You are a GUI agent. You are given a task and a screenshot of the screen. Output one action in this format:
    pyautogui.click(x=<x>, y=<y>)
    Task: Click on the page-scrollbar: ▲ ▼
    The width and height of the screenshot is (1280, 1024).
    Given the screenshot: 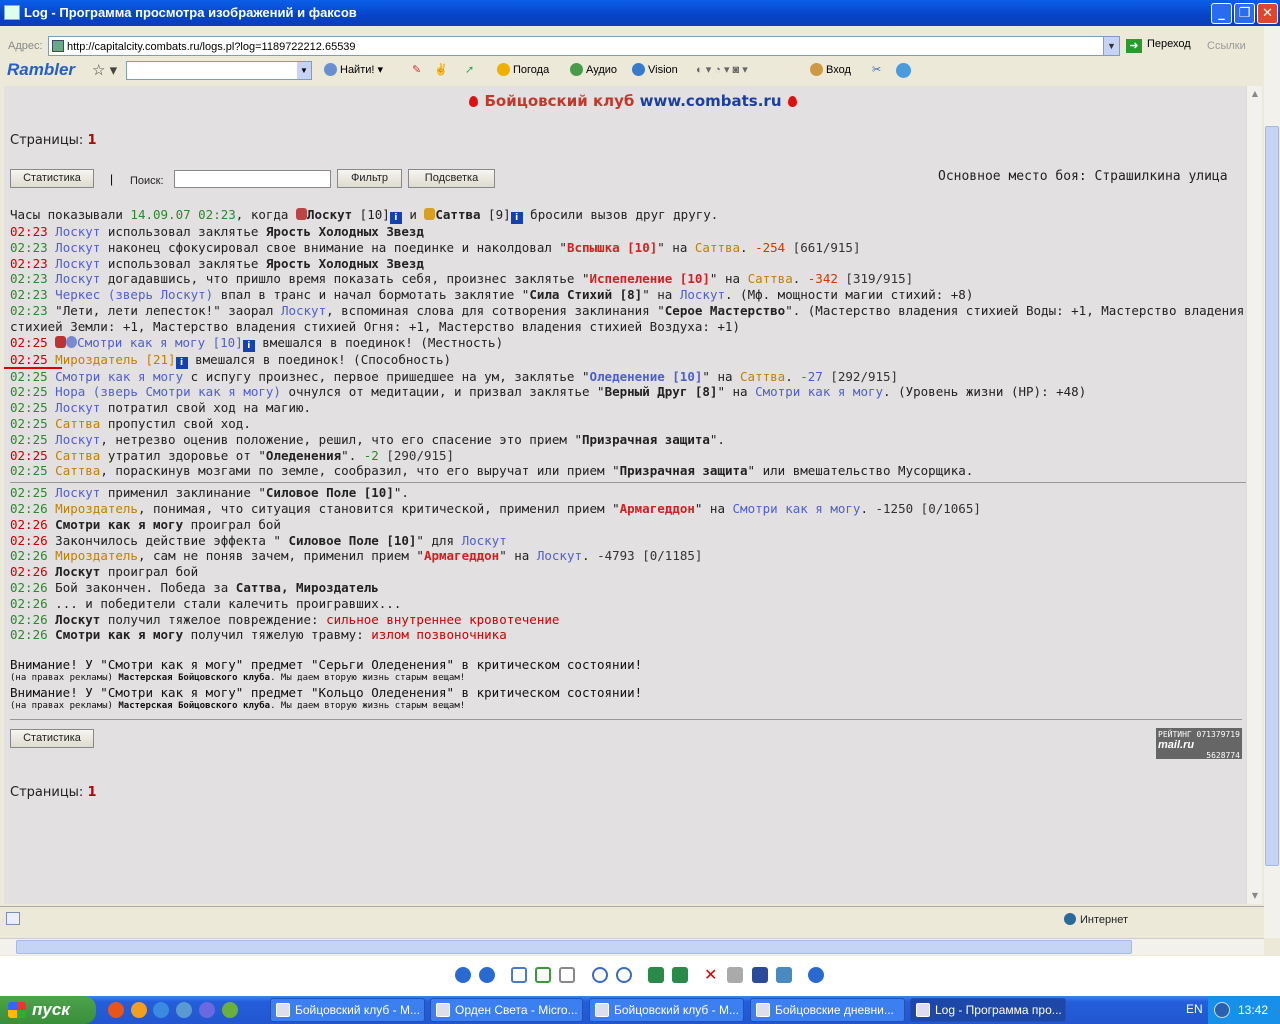 What is the action you would take?
    pyautogui.click(x=1254, y=495)
    